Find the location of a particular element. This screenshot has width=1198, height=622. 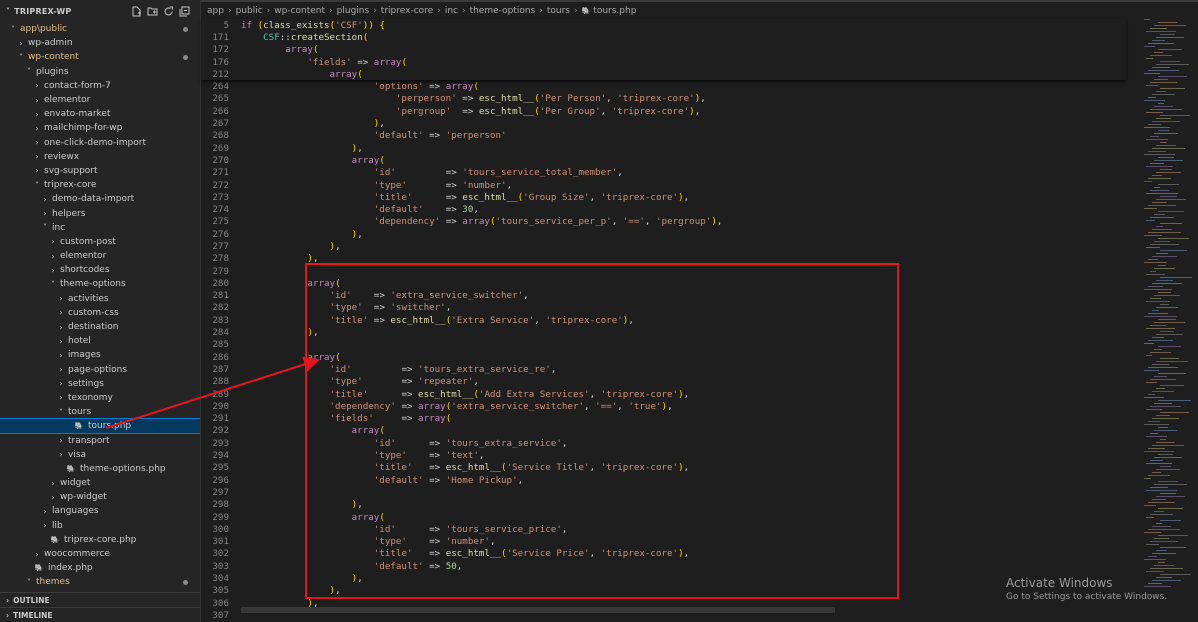

tree-item-label: one-click-demo-import is located at coordinates (95, 142).